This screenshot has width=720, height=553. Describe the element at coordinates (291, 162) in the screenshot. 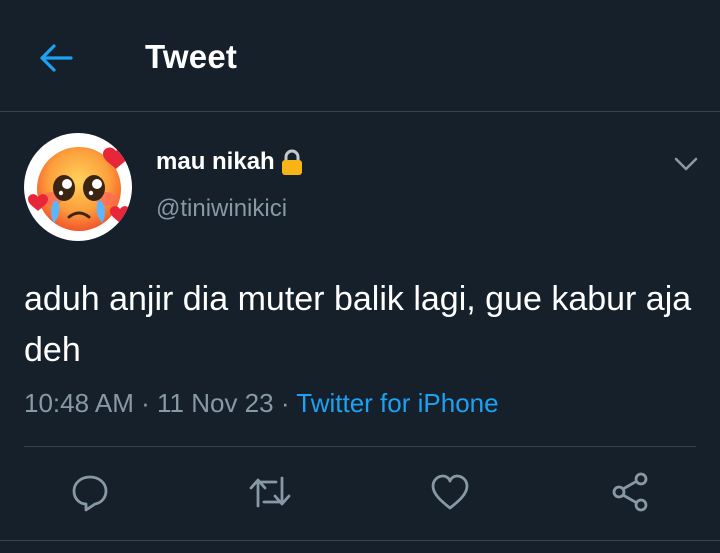

I see `lock-icon` at that location.